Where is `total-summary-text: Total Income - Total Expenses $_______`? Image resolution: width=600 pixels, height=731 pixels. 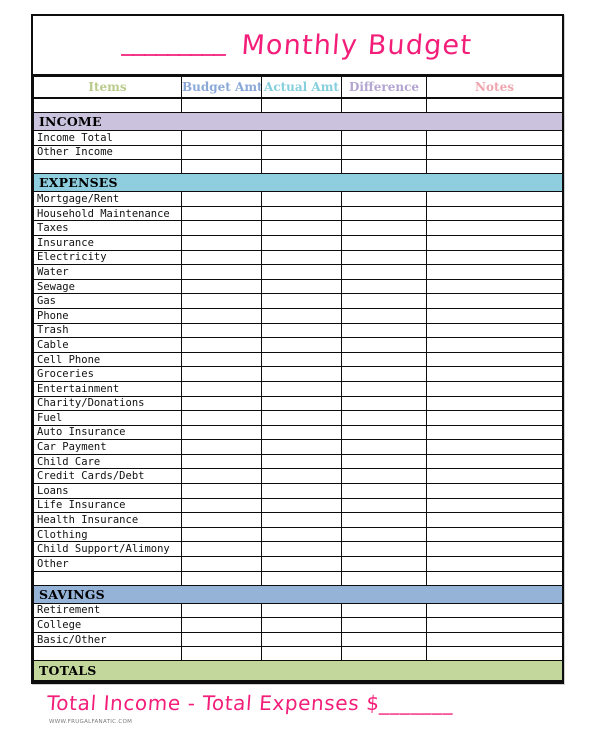
total-summary-text: Total Income - Total Expenses $_______ is located at coordinates (250, 703).